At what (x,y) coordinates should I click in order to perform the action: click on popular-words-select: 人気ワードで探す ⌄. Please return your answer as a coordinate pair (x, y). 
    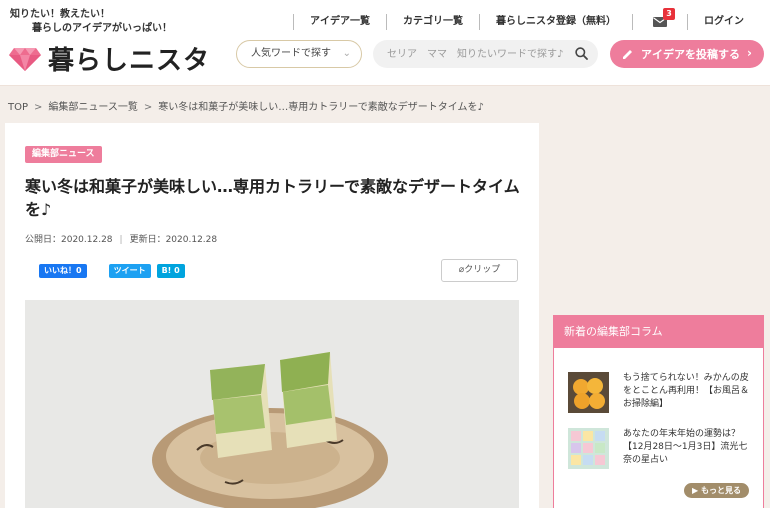
    Looking at the image, I should click on (299, 54).